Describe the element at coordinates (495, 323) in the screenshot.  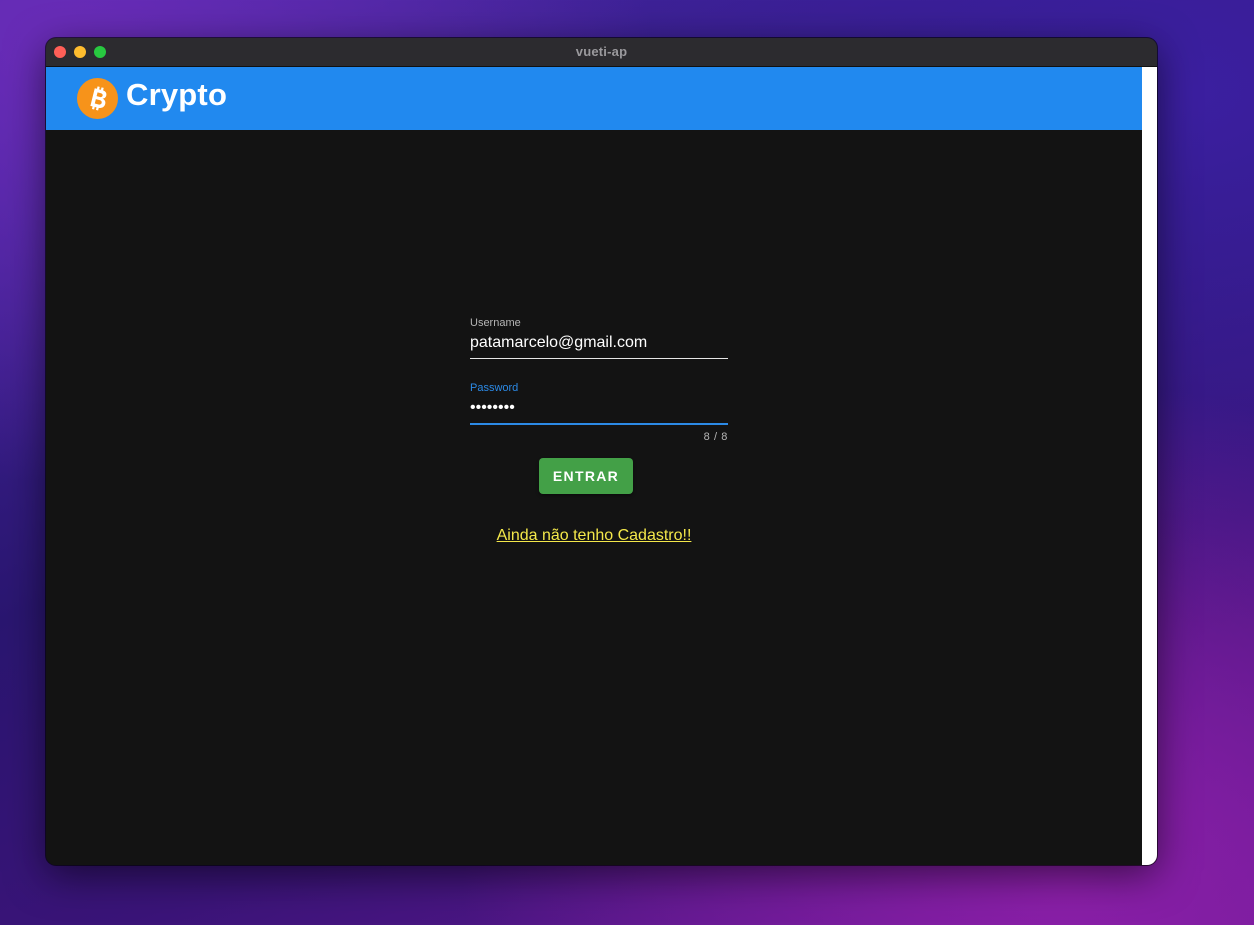
I see `username-label: Username` at that location.